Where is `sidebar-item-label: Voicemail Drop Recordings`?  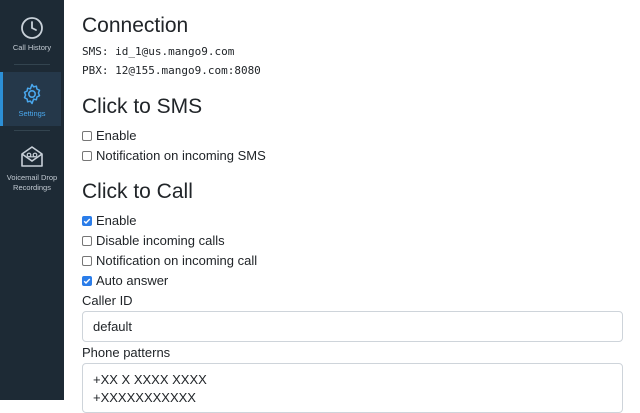
sidebar-item-label: Voicemail Drop Recordings is located at coordinates (32, 182).